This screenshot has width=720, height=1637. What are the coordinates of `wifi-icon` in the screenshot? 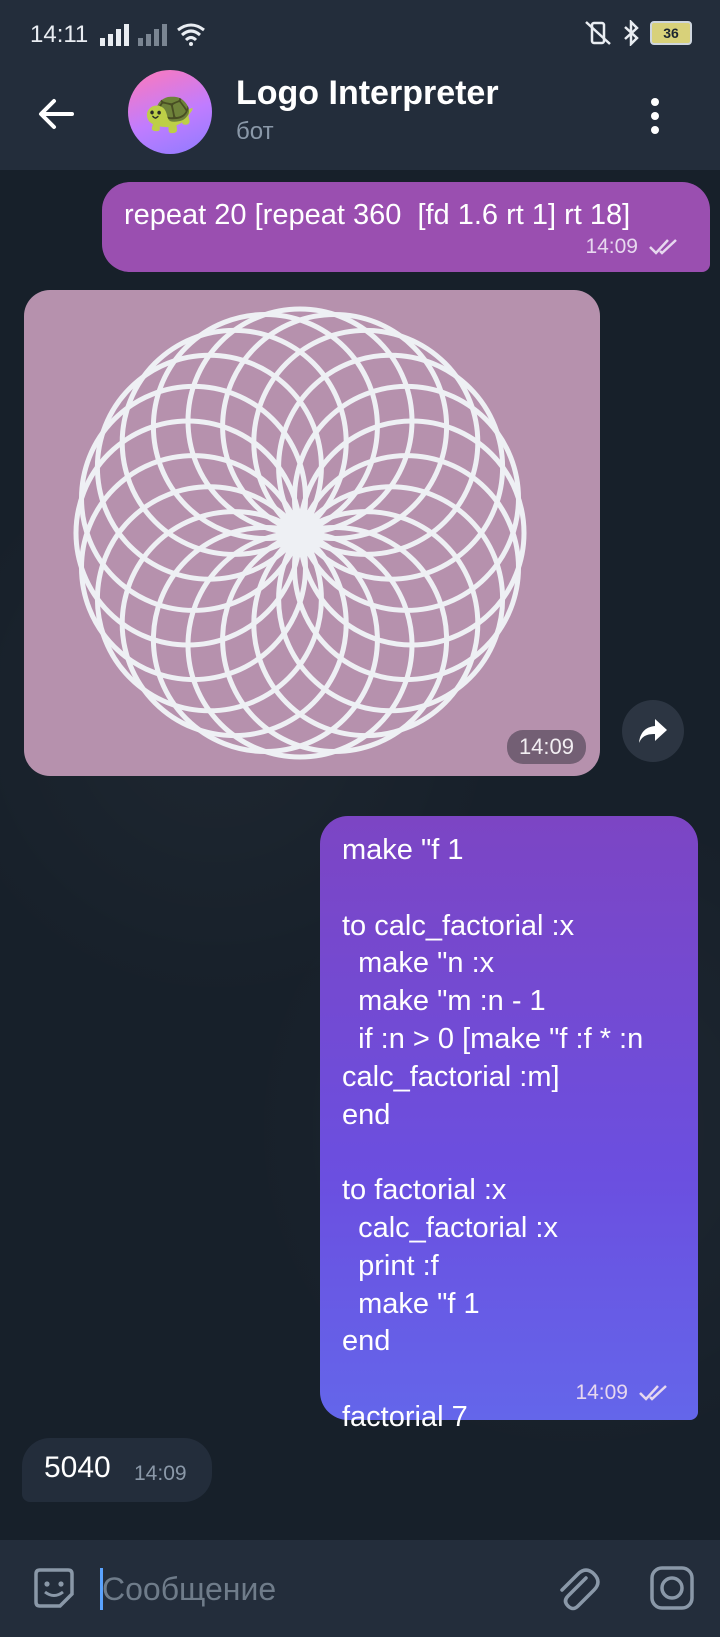 It's located at (191, 34).